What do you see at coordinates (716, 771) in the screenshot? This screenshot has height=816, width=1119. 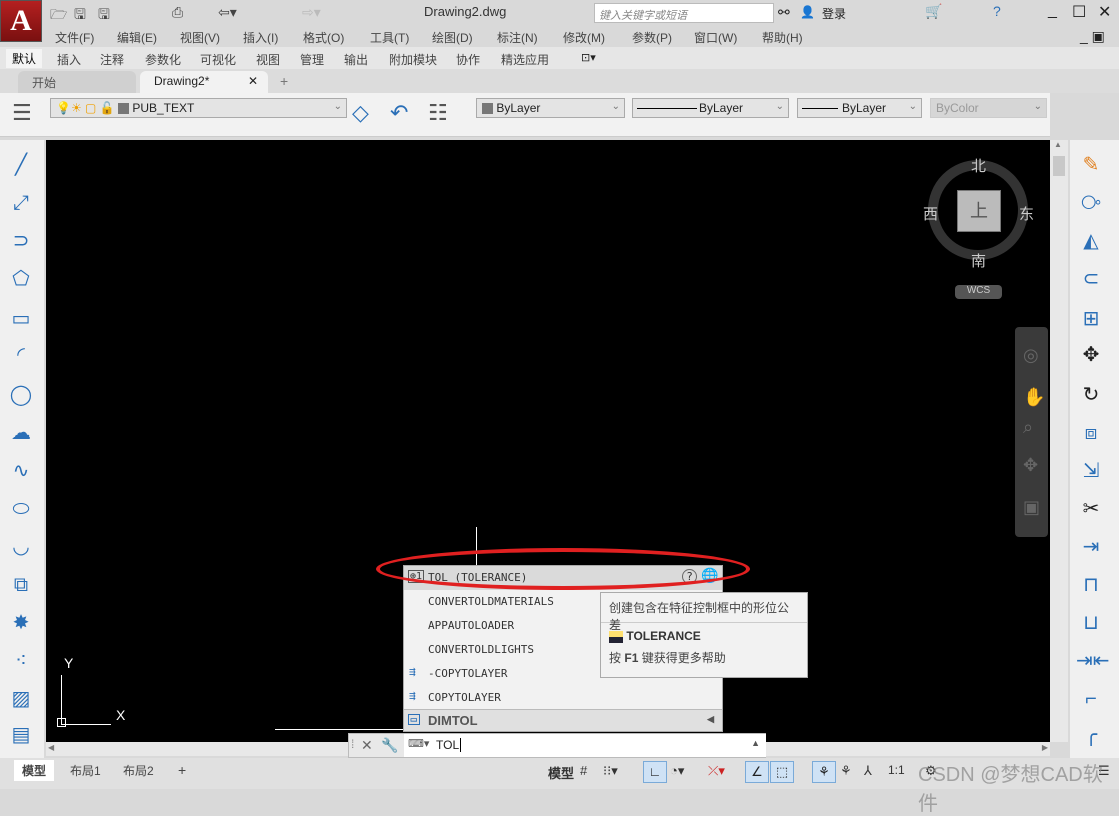 I see `isodraft-icon: ⤫▾` at bounding box center [716, 771].